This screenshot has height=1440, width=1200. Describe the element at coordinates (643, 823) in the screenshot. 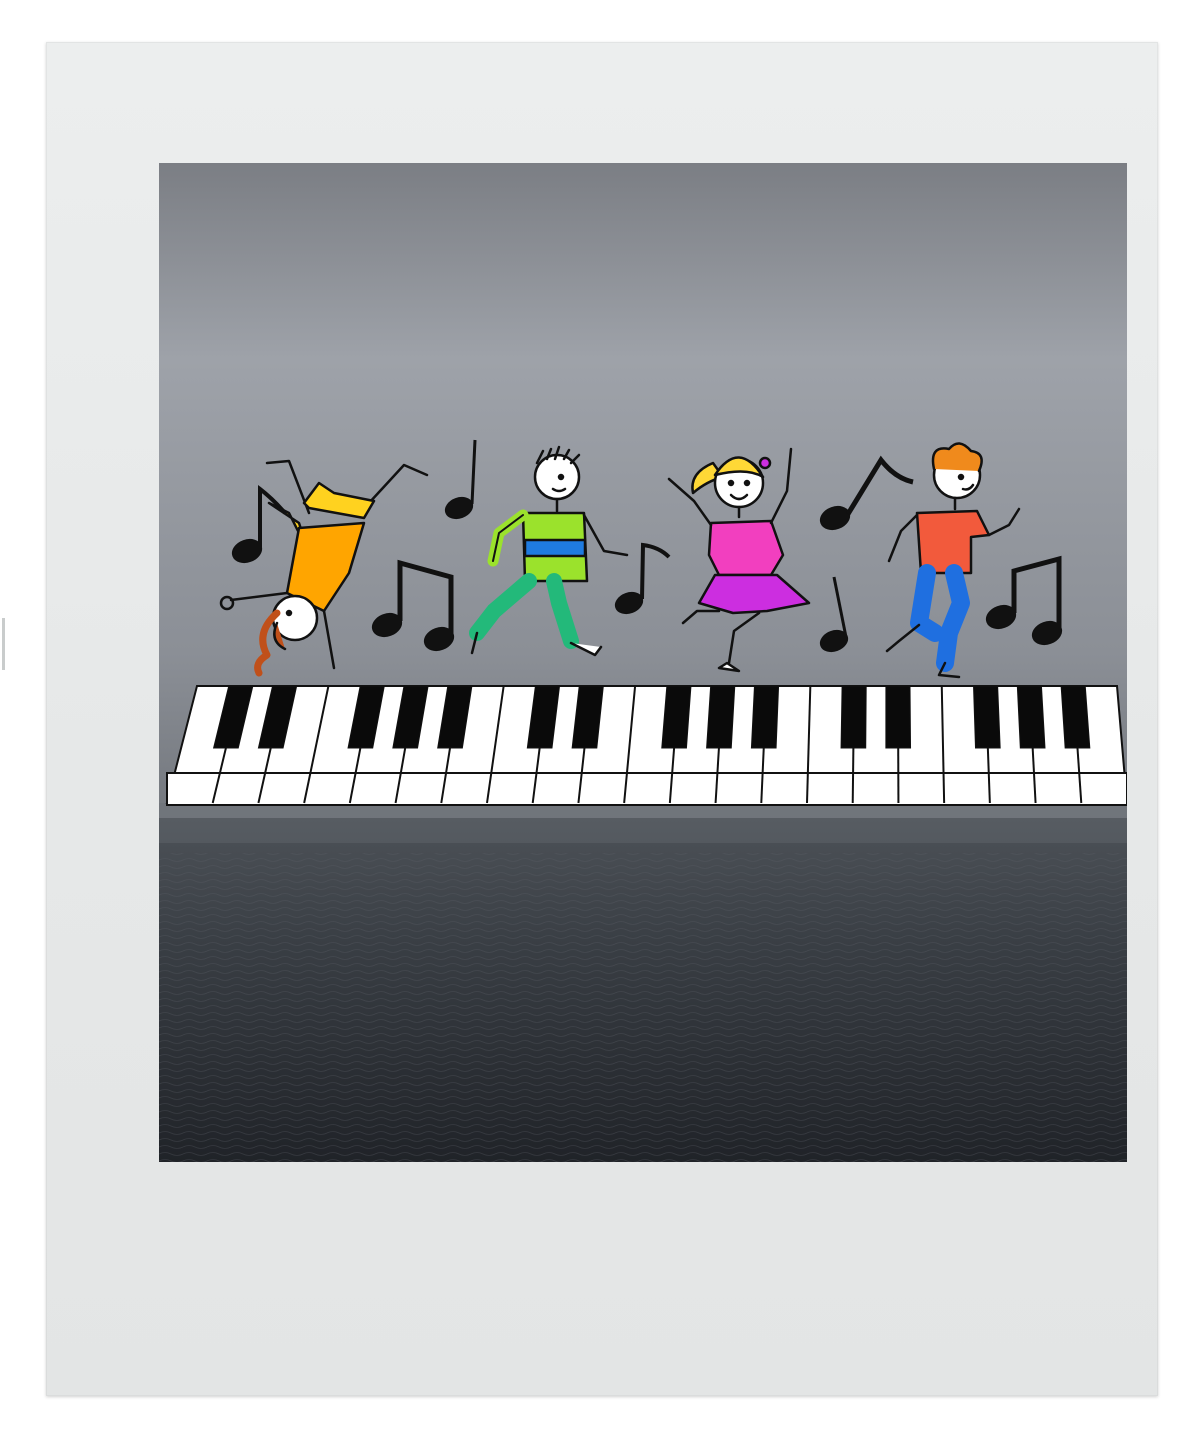

I see `horizon-haze` at that location.